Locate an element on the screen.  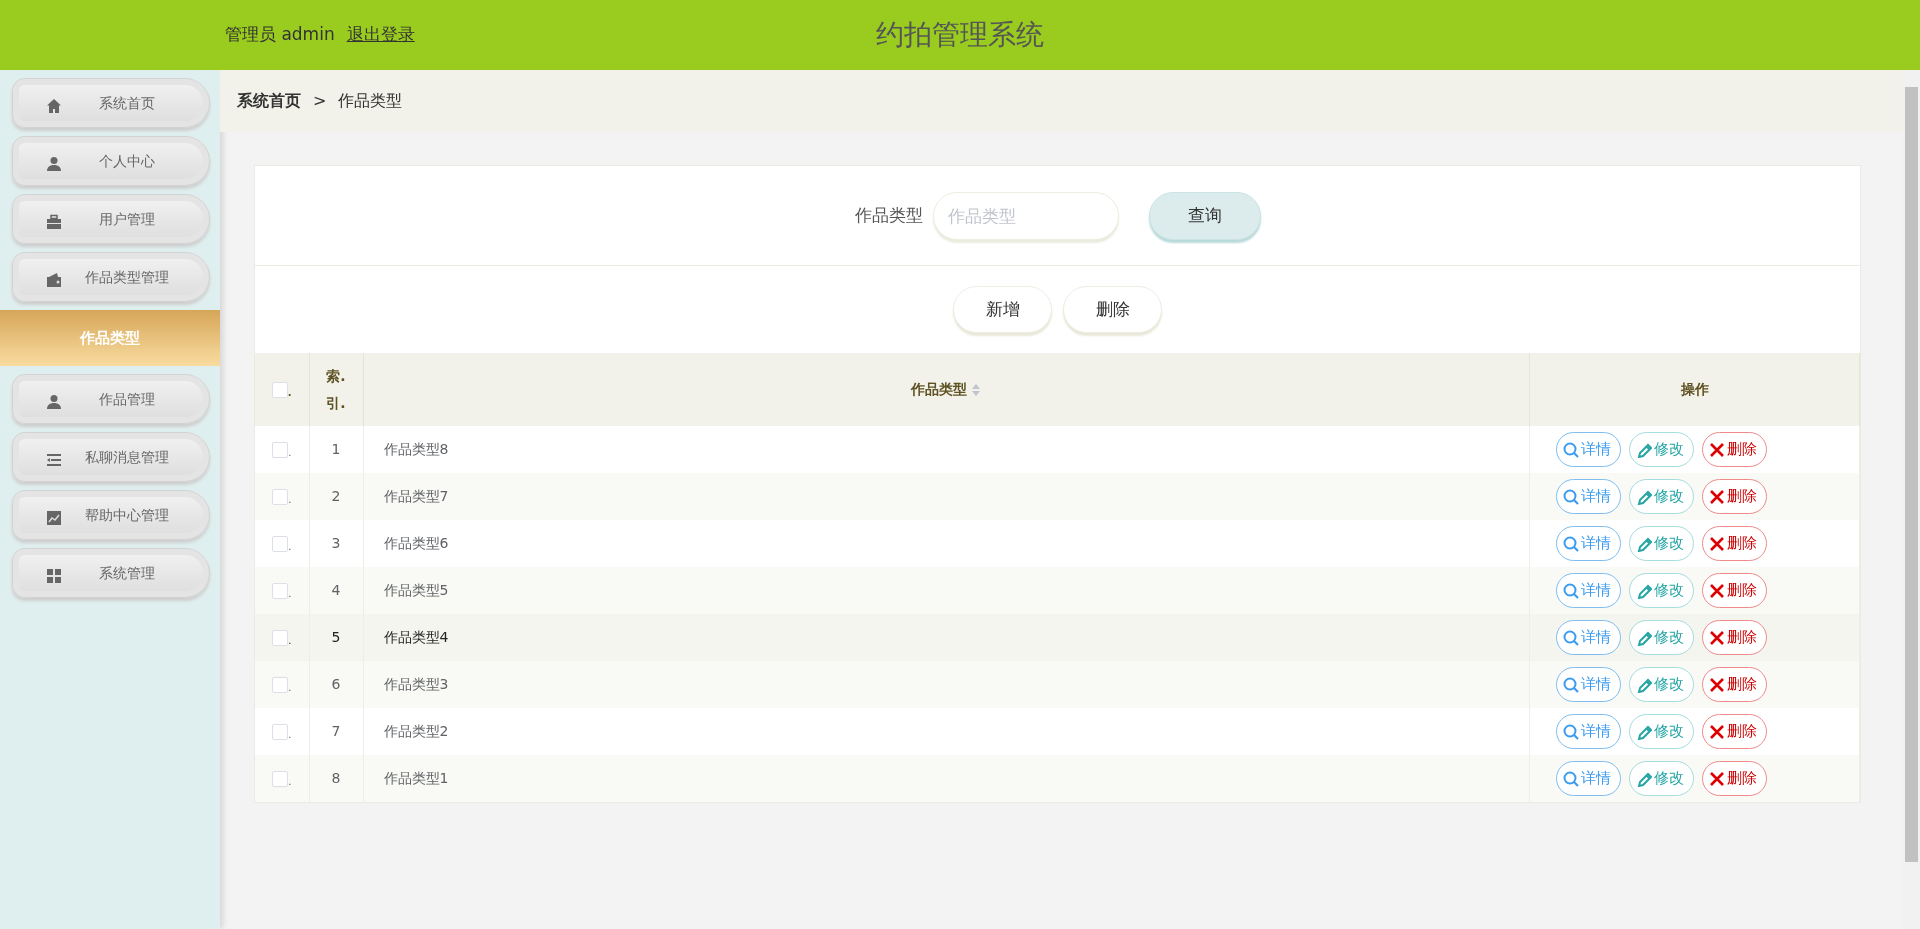
breadcrumb-home-link: 系统首页 is located at coordinates (269, 101).